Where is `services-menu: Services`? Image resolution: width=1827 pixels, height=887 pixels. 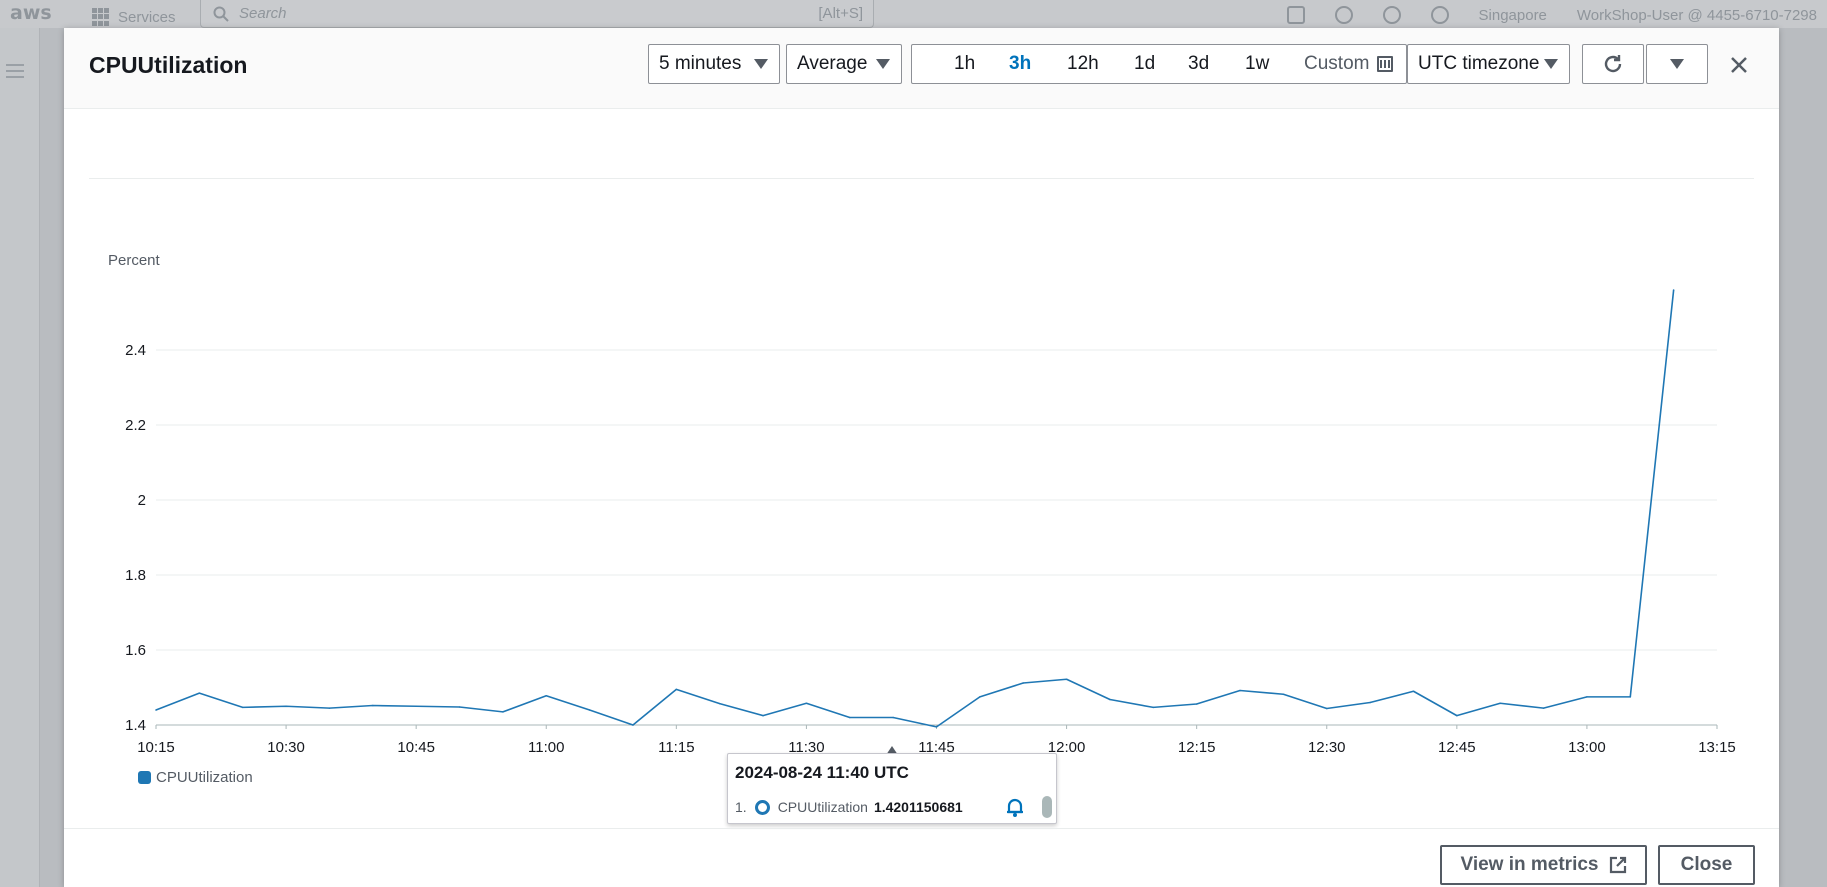
services-menu: Services is located at coordinates (134, 17).